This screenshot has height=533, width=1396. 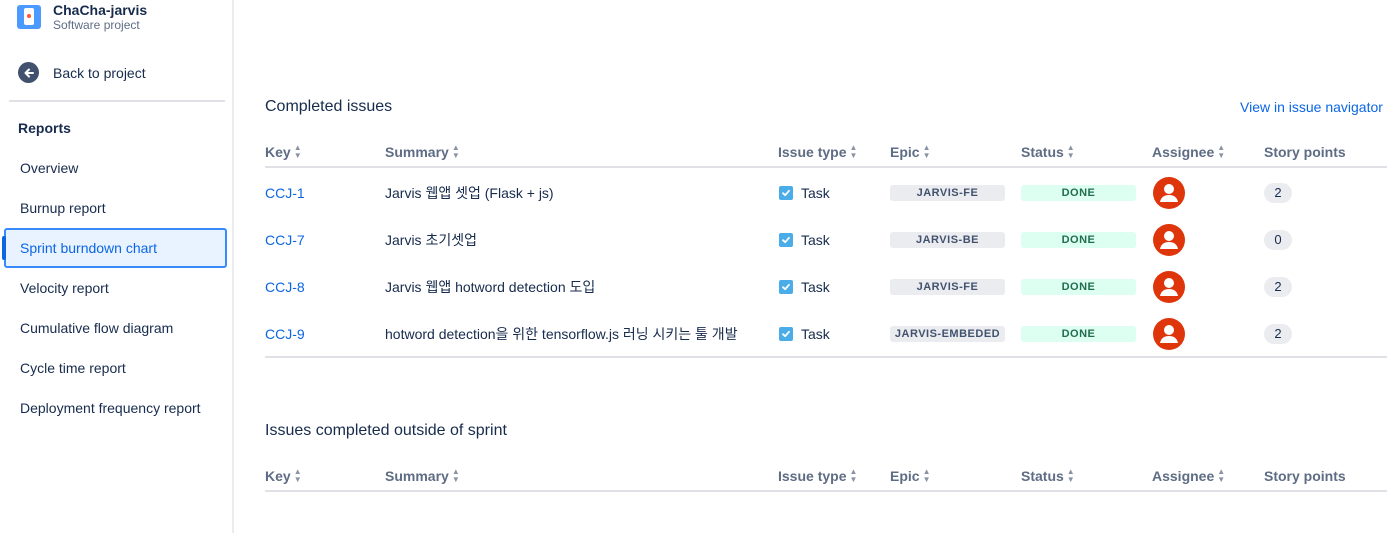 What do you see at coordinates (100, 10) in the screenshot?
I see `project-name: ChaCha-jarvis` at bounding box center [100, 10].